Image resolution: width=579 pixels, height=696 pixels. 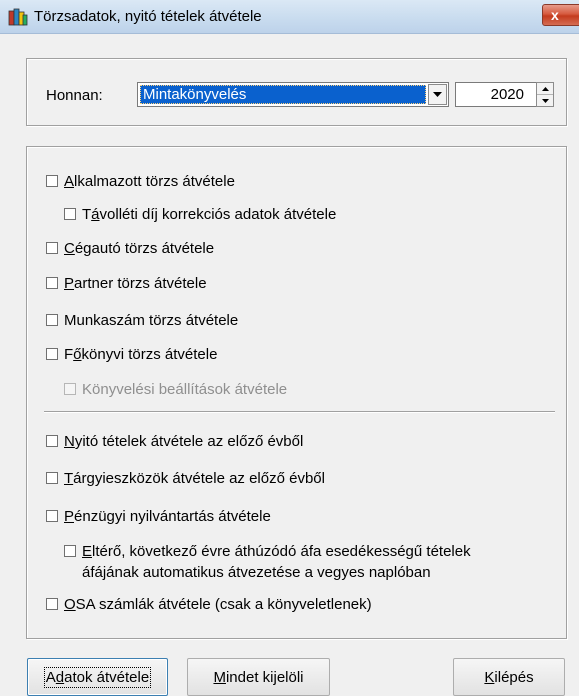 I want to click on checkbox-penzugyi: Pénzügyi nyilvántartás átvétele, so click(x=158, y=516).